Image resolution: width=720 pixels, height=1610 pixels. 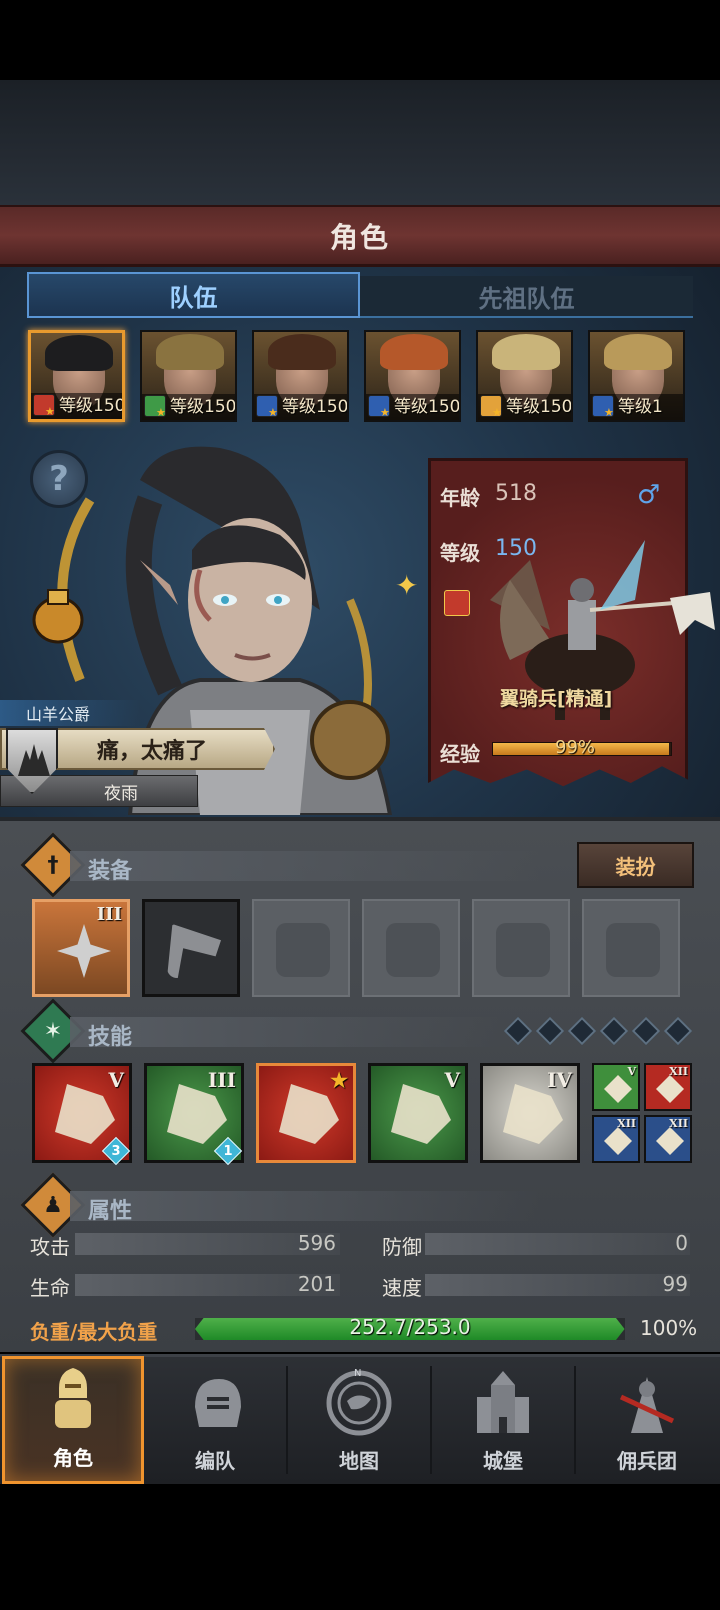 I want to click on upper-background, so click(x=360, y=142).